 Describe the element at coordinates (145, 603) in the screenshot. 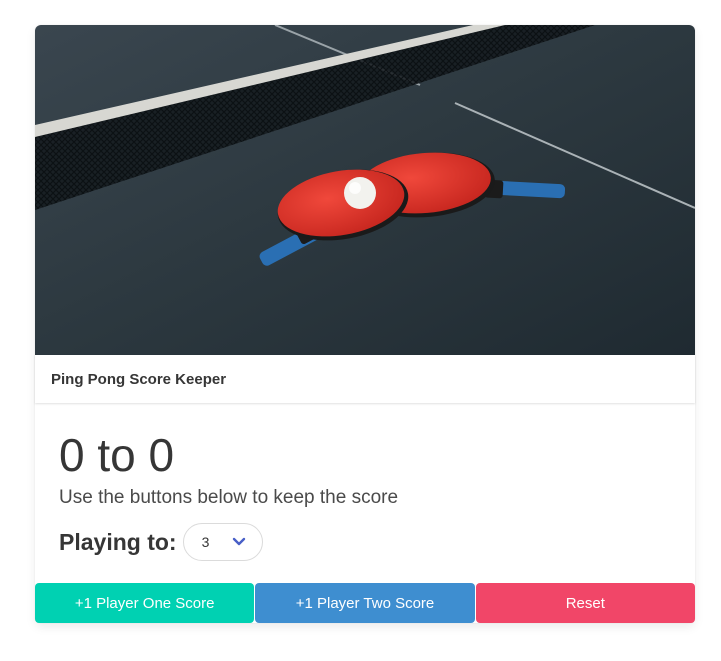

I see `player-one-score-button: +1 Player One Score` at that location.